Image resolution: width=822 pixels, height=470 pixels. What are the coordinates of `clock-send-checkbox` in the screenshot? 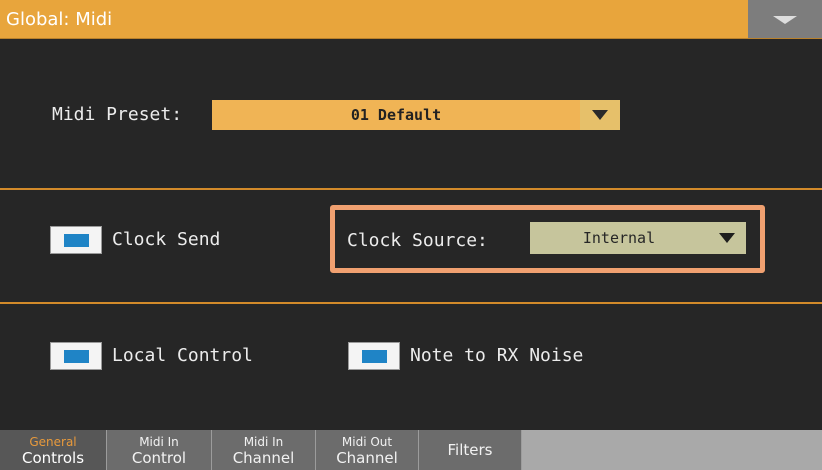 It's located at (76, 240).